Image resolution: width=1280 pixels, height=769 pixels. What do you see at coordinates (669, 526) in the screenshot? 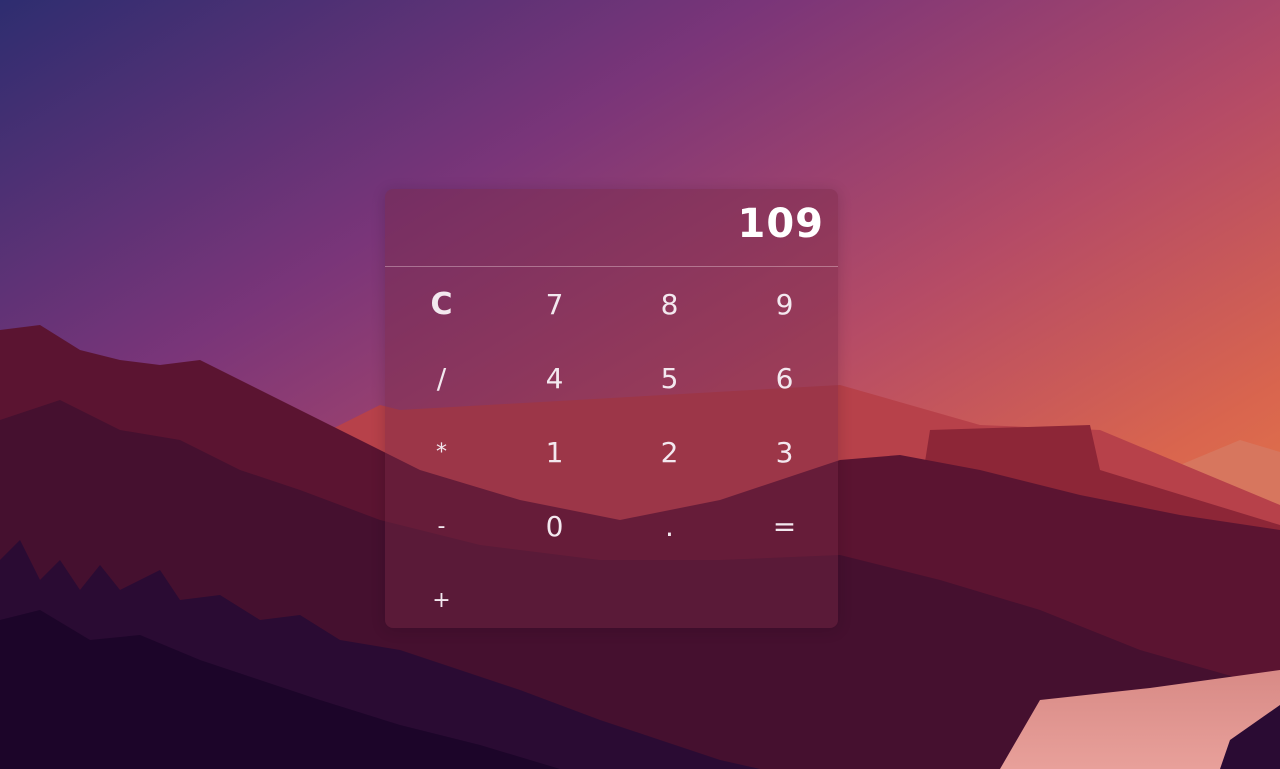
I see `decimal-button: .` at bounding box center [669, 526].